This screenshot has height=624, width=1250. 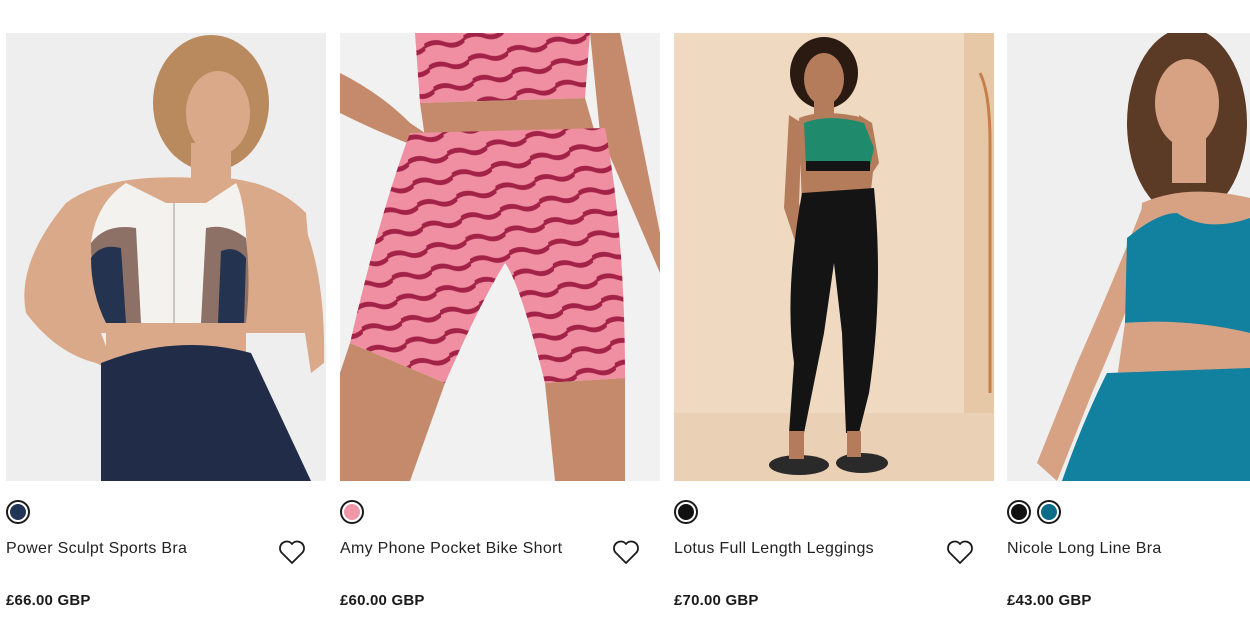 What do you see at coordinates (451, 549) in the screenshot?
I see `product-name: Amy Phone Pocket Bike Short` at bounding box center [451, 549].